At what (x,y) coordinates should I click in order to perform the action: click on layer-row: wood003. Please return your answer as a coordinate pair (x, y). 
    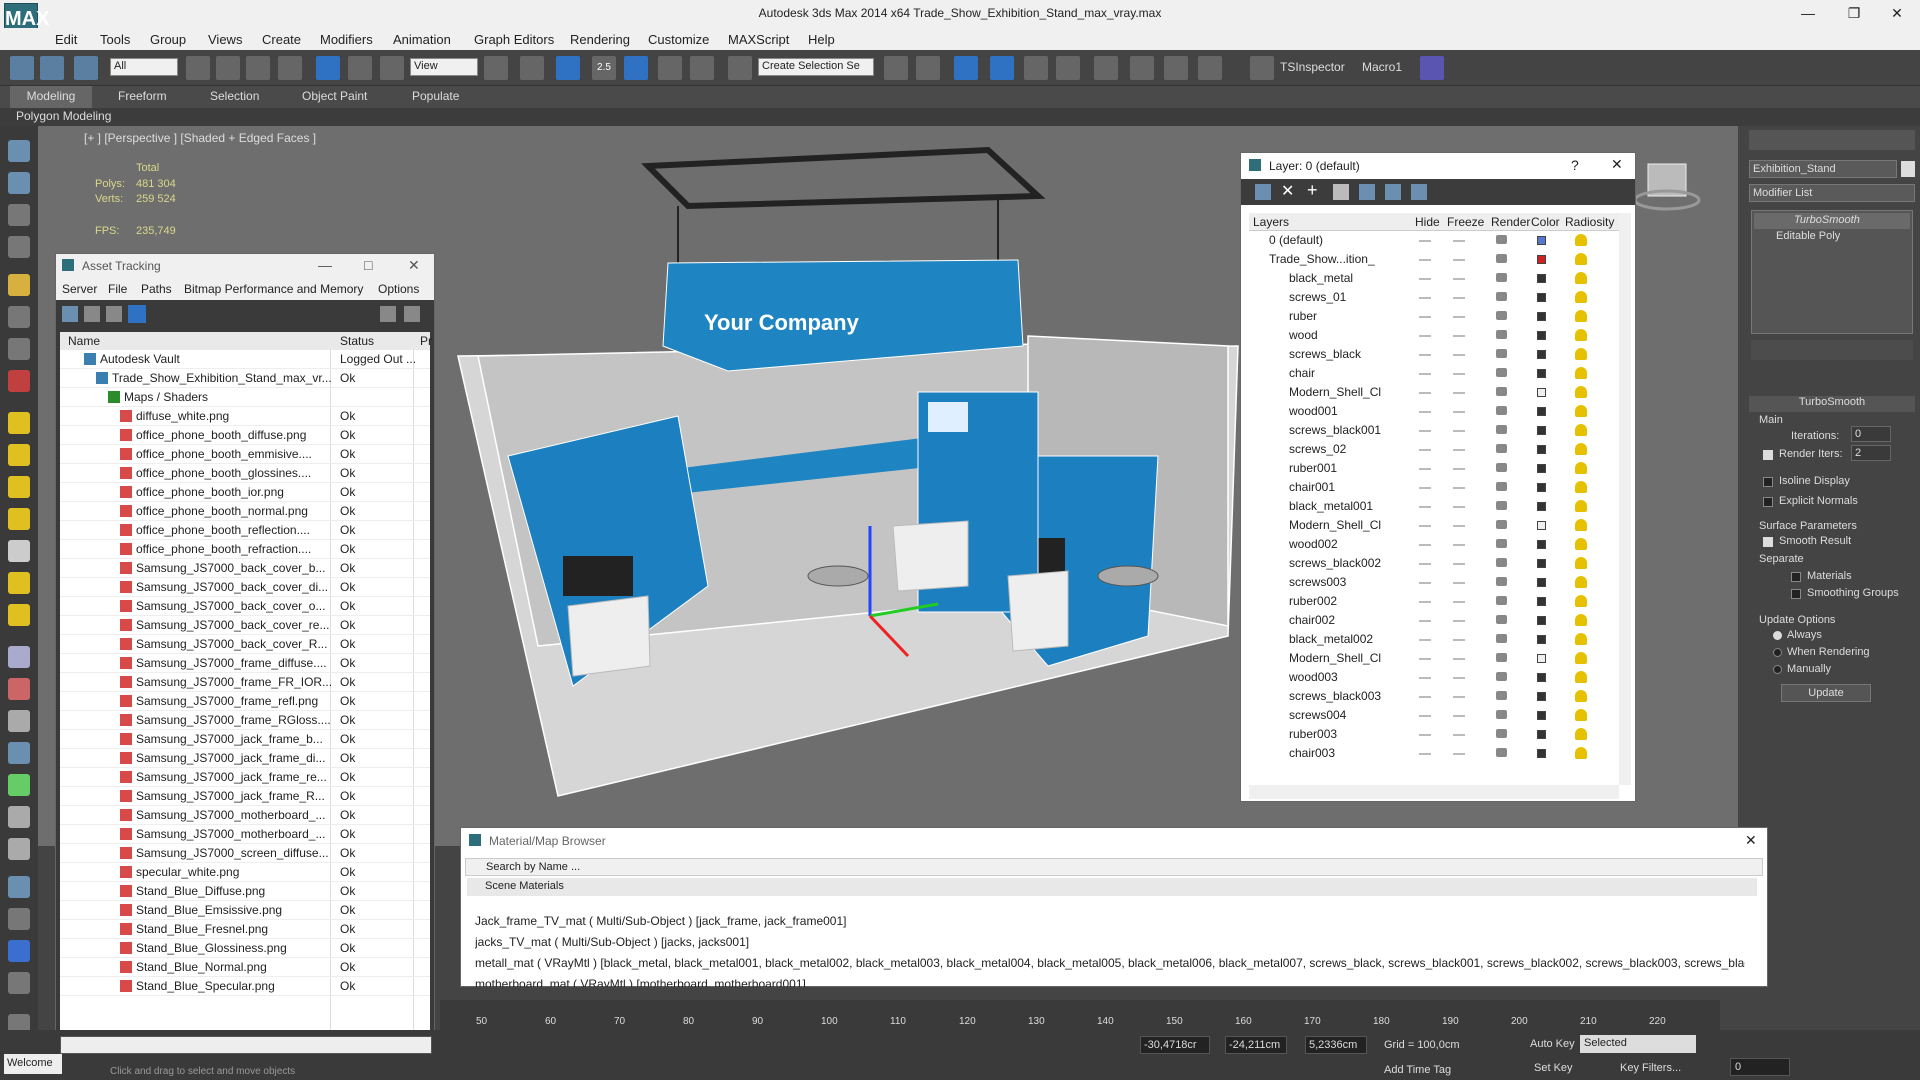
    Looking at the image, I should click on (1434, 677).